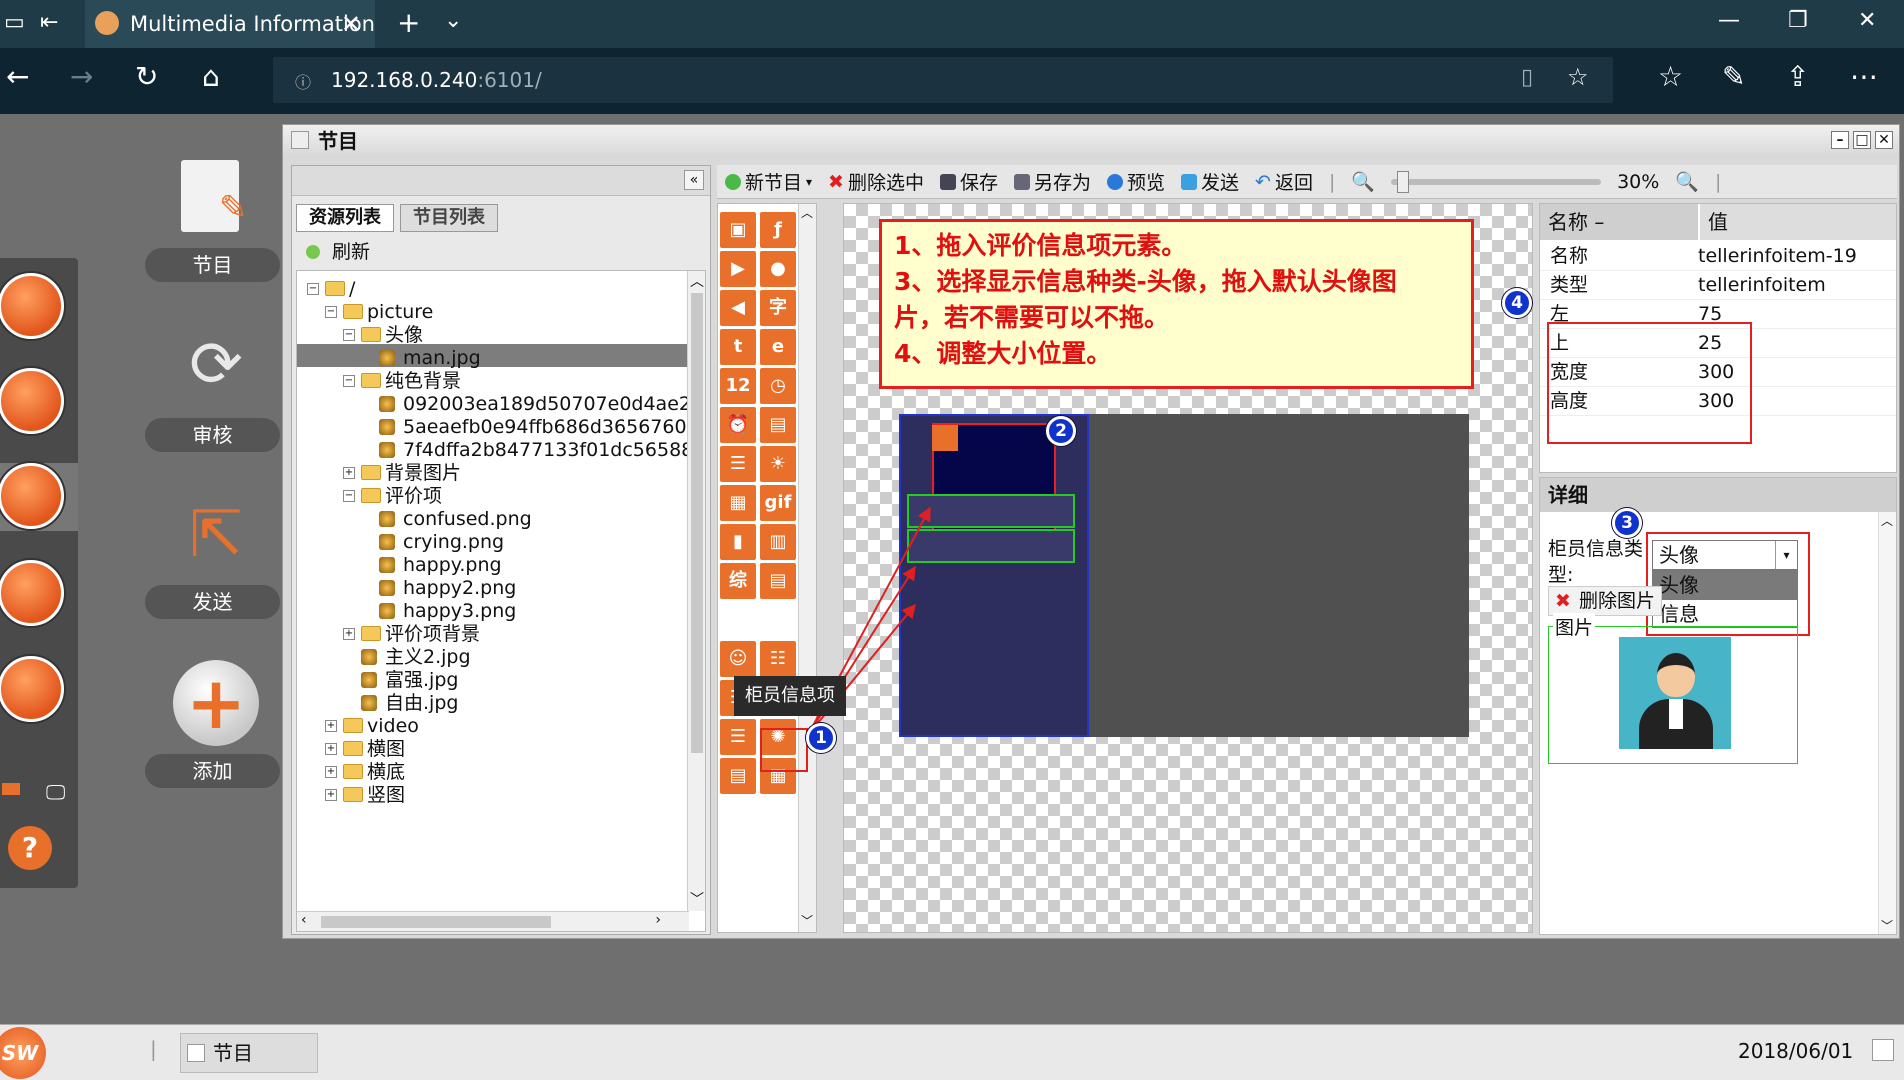 The image size is (1904, 1080). Describe the element at coordinates (790, 696) in the screenshot. I see `palette-tooltip: 柜员信息项` at that location.